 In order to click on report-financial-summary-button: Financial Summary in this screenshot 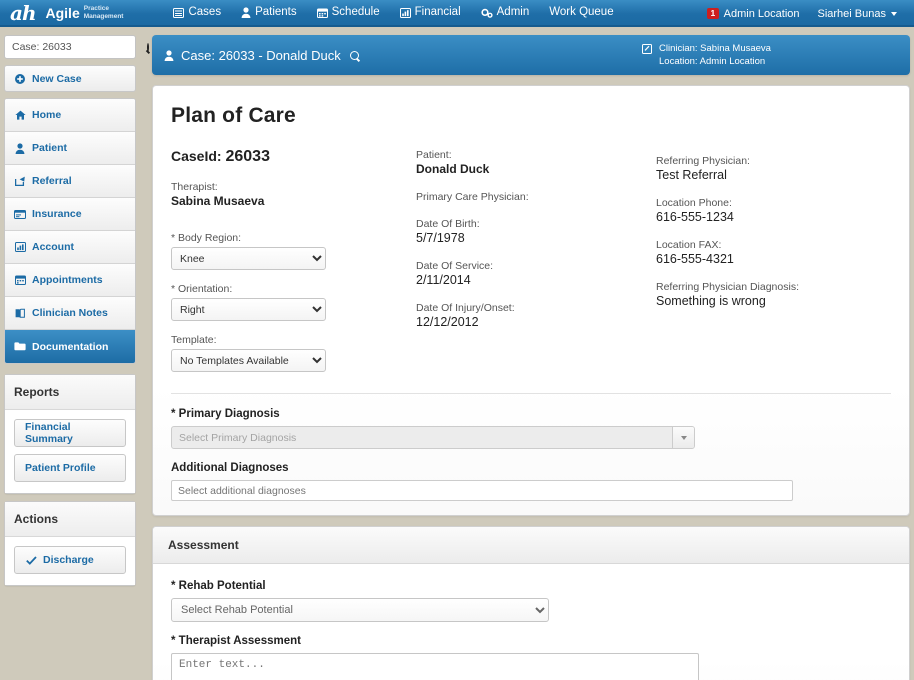, I will do `click(70, 433)`.